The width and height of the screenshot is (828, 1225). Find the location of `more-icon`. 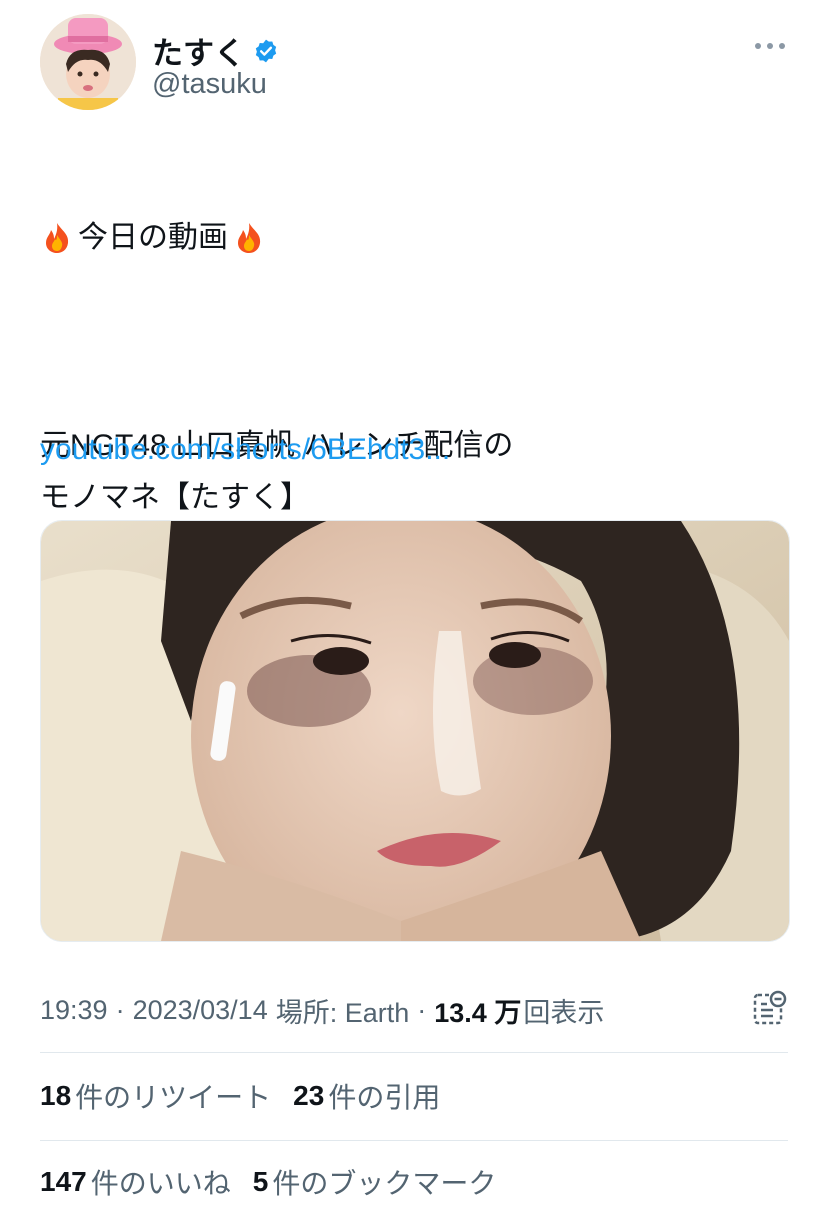

more-icon is located at coordinates (770, 46).